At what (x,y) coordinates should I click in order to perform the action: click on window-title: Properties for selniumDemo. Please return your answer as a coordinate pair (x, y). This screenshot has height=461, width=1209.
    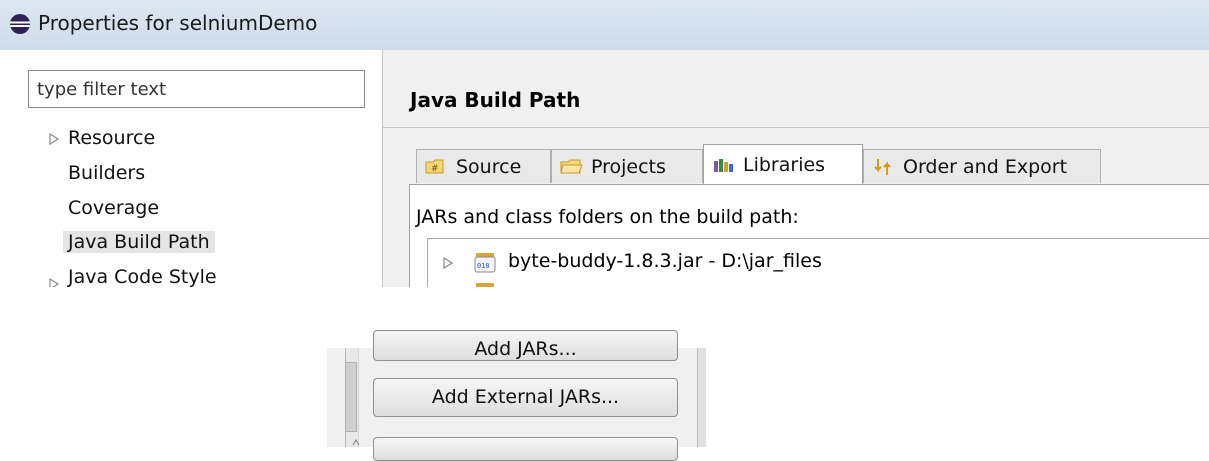
    Looking at the image, I should click on (178, 23).